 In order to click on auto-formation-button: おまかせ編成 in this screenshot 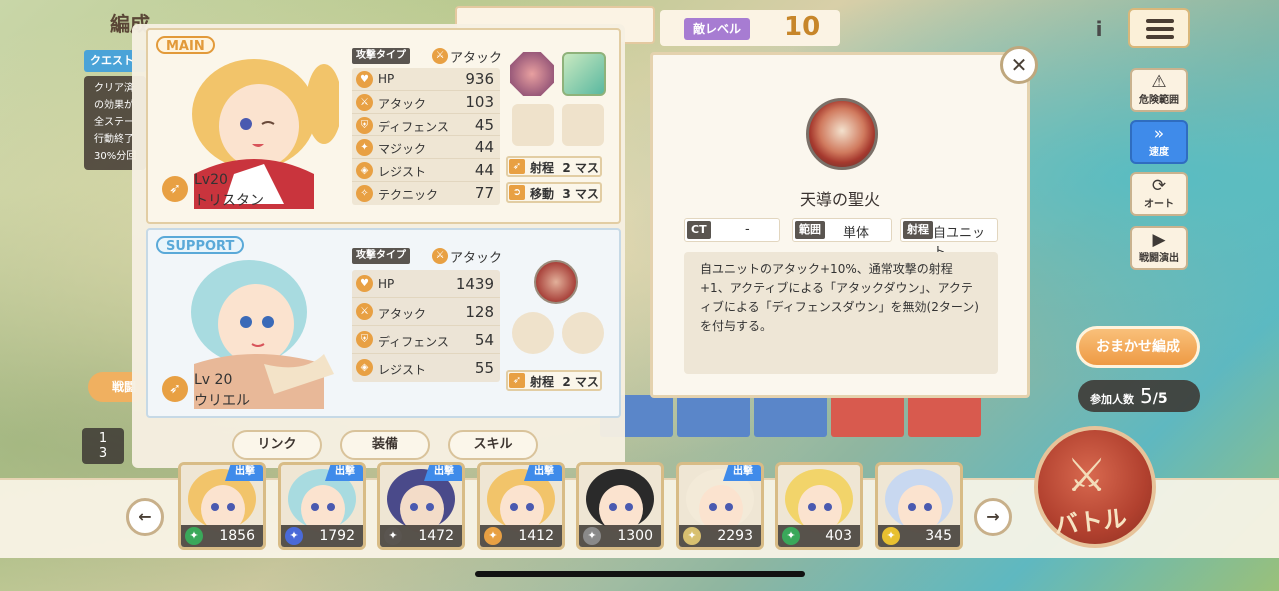, I will do `click(1138, 347)`.